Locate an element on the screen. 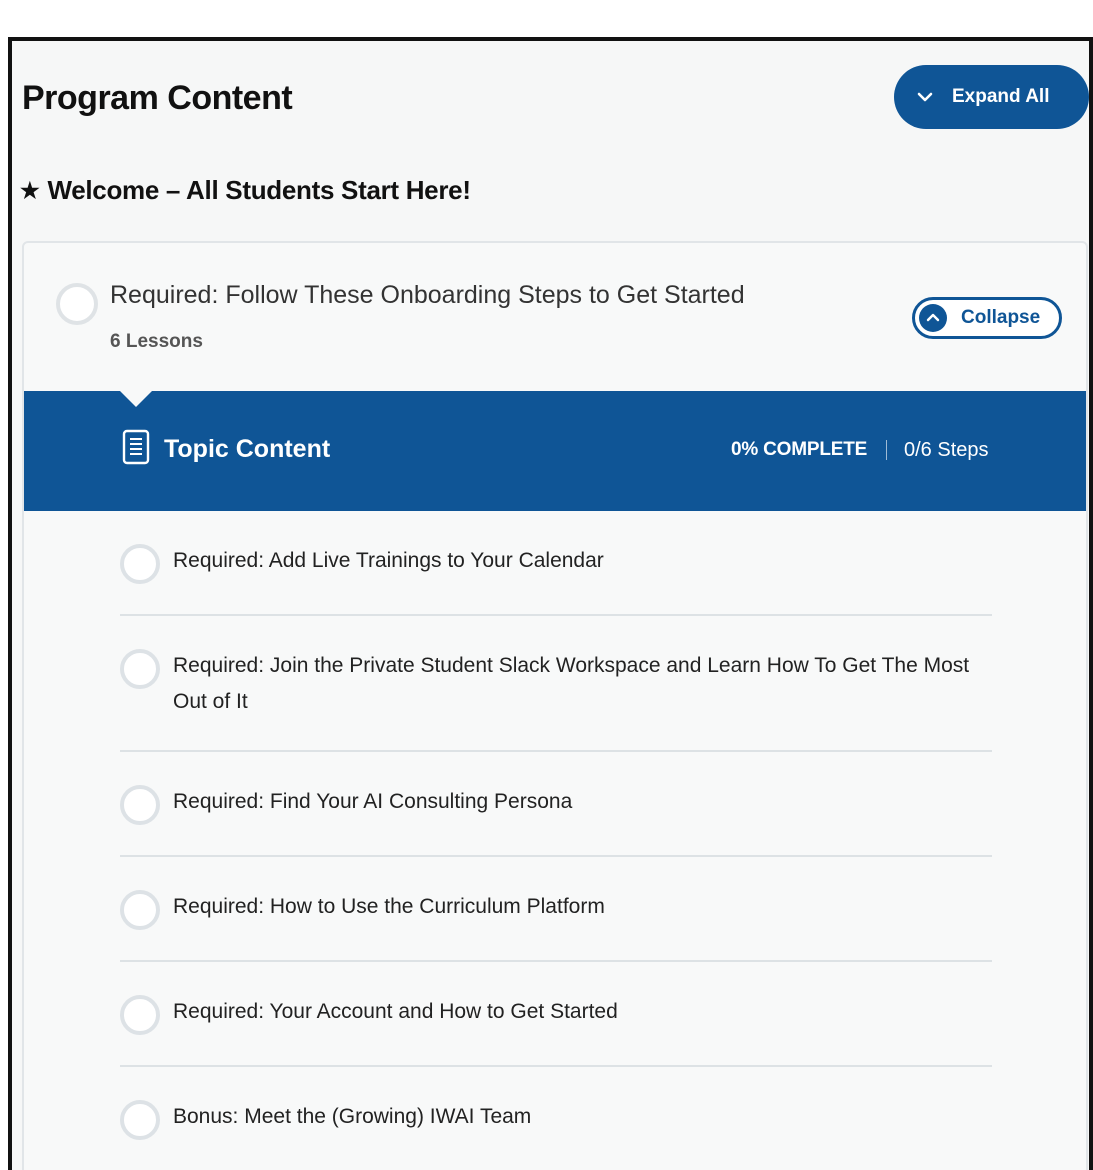 This screenshot has width=1093, height=1170. steps-count: 0/6 Steps is located at coordinates (946, 450).